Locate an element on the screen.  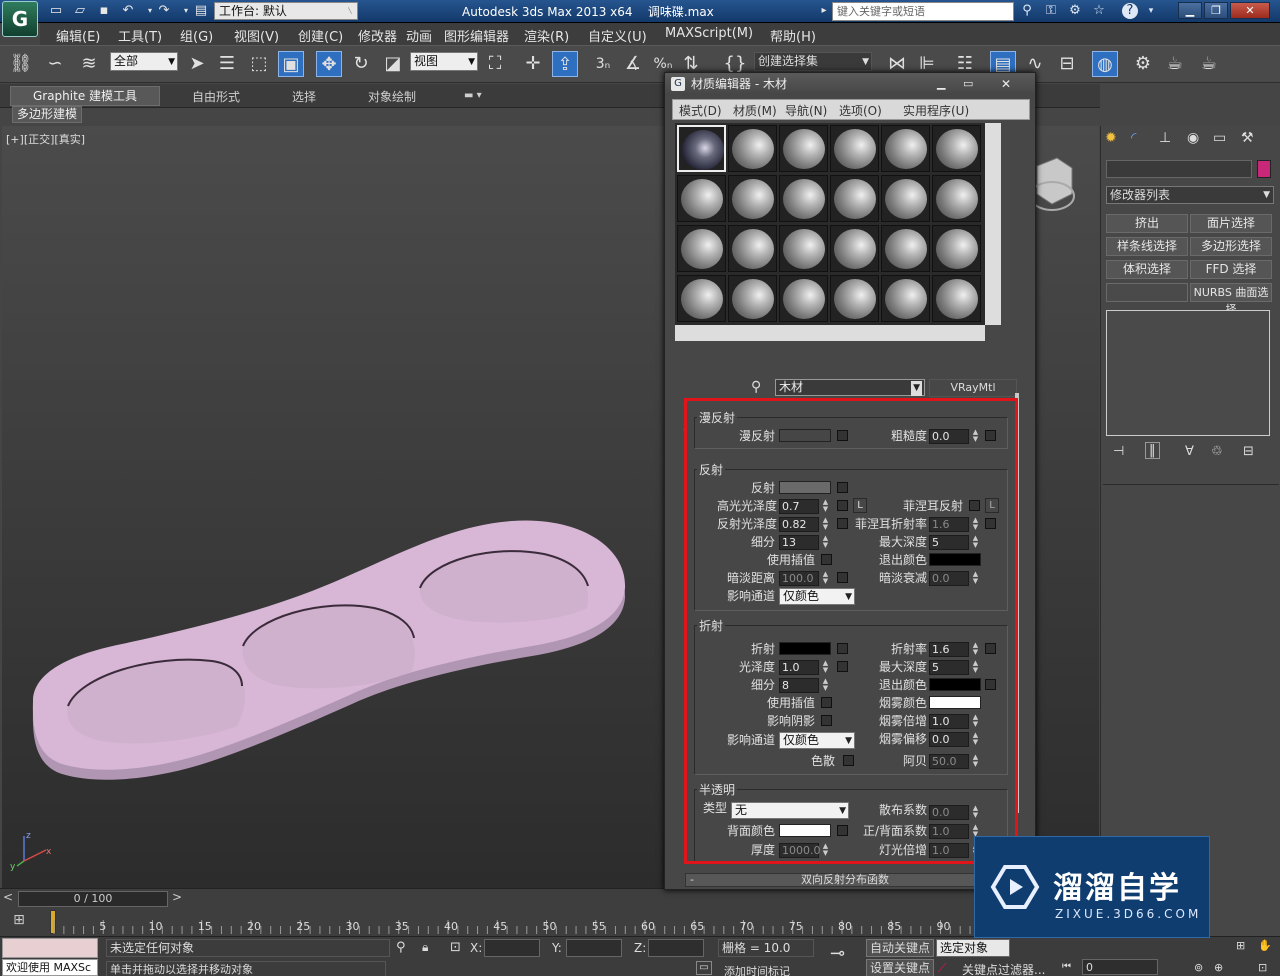
select-object-icon: ➤ is located at coordinates (197, 64).